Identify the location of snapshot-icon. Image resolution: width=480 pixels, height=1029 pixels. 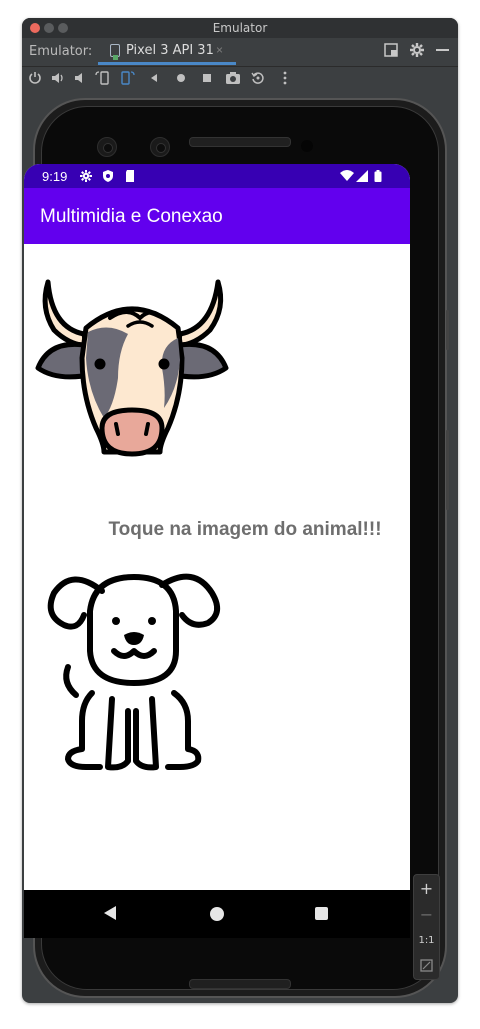
(258, 78).